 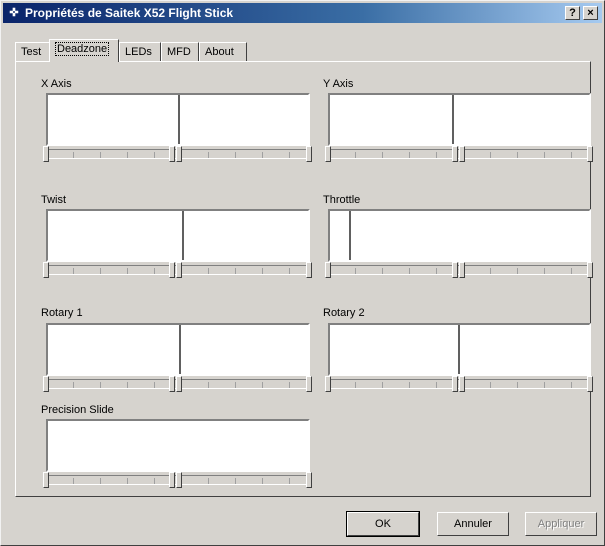 What do you see at coordinates (172, 154) in the screenshot?
I see `x-axis-deadzone-center-thumb-left` at bounding box center [172, 154].